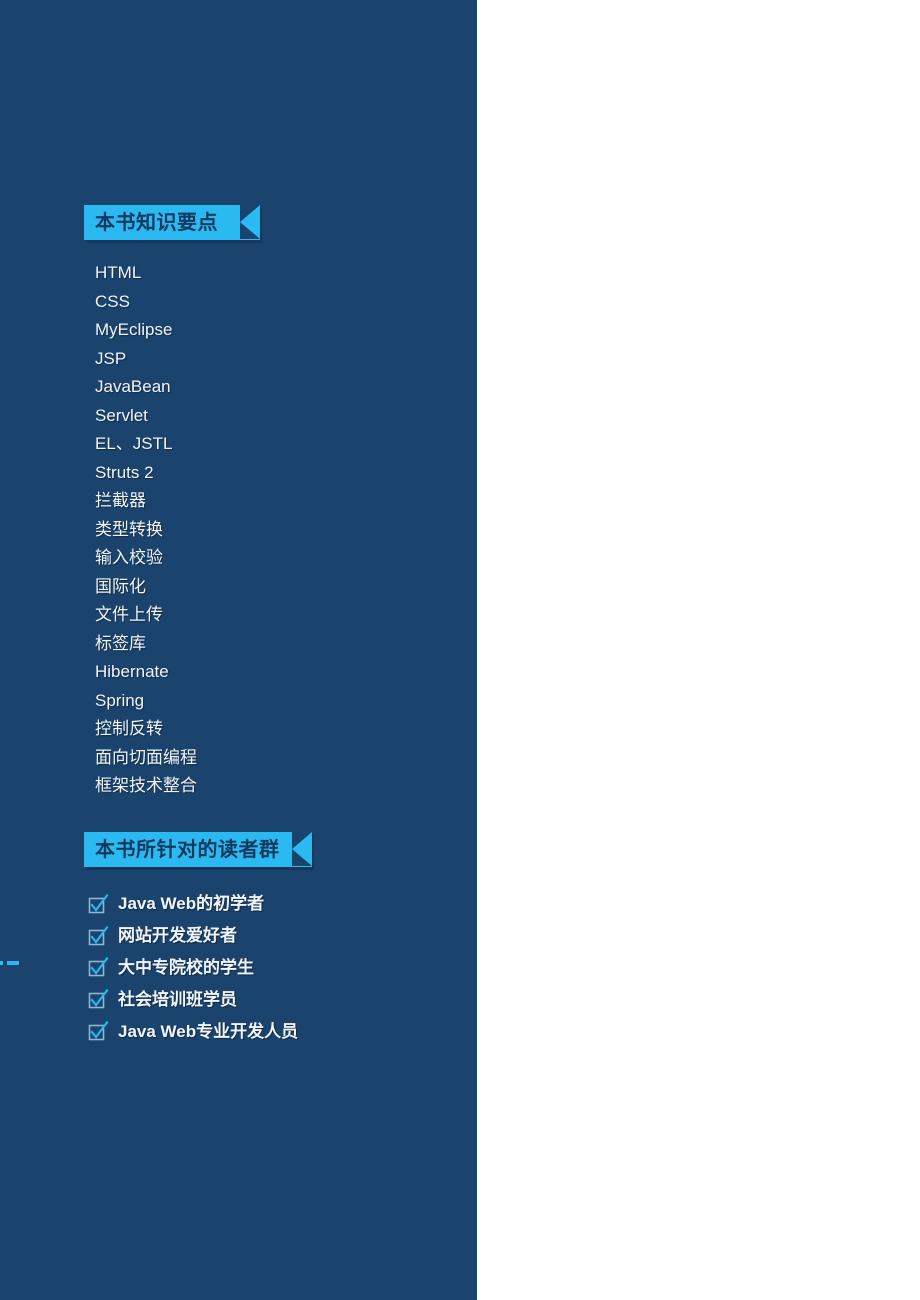  Describe the element at coordinates (118, 272) in the screenshot. I see `list-item: HTML` at that location.